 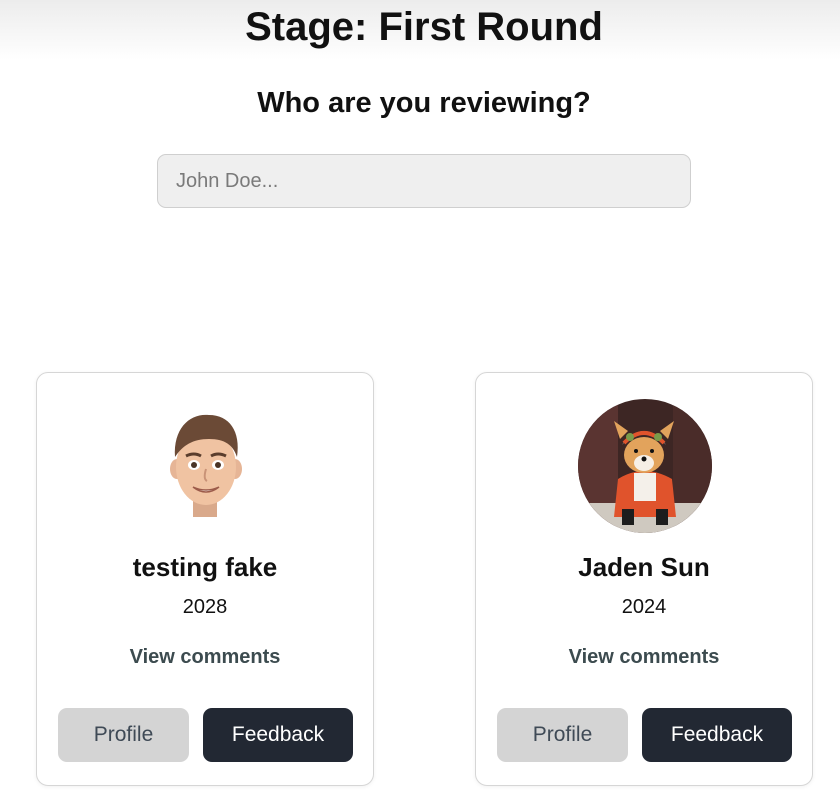 What do you see at coordinates (205, 607) in the screenshot?
I see `candidate-year: 2028` at bounding box center [205, 607].